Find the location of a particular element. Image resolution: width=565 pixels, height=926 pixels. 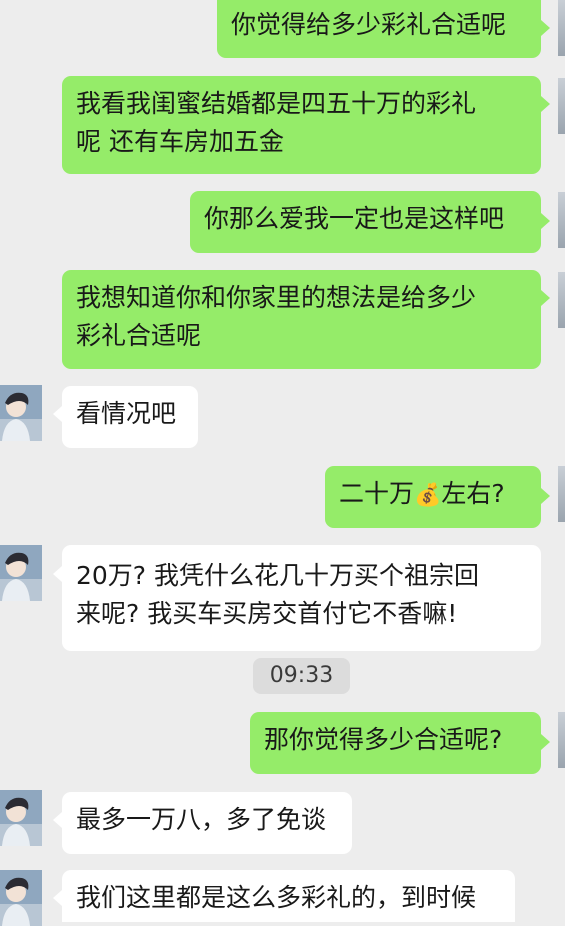

message-text: 看情况吧 is located at coordinates (126, 413).